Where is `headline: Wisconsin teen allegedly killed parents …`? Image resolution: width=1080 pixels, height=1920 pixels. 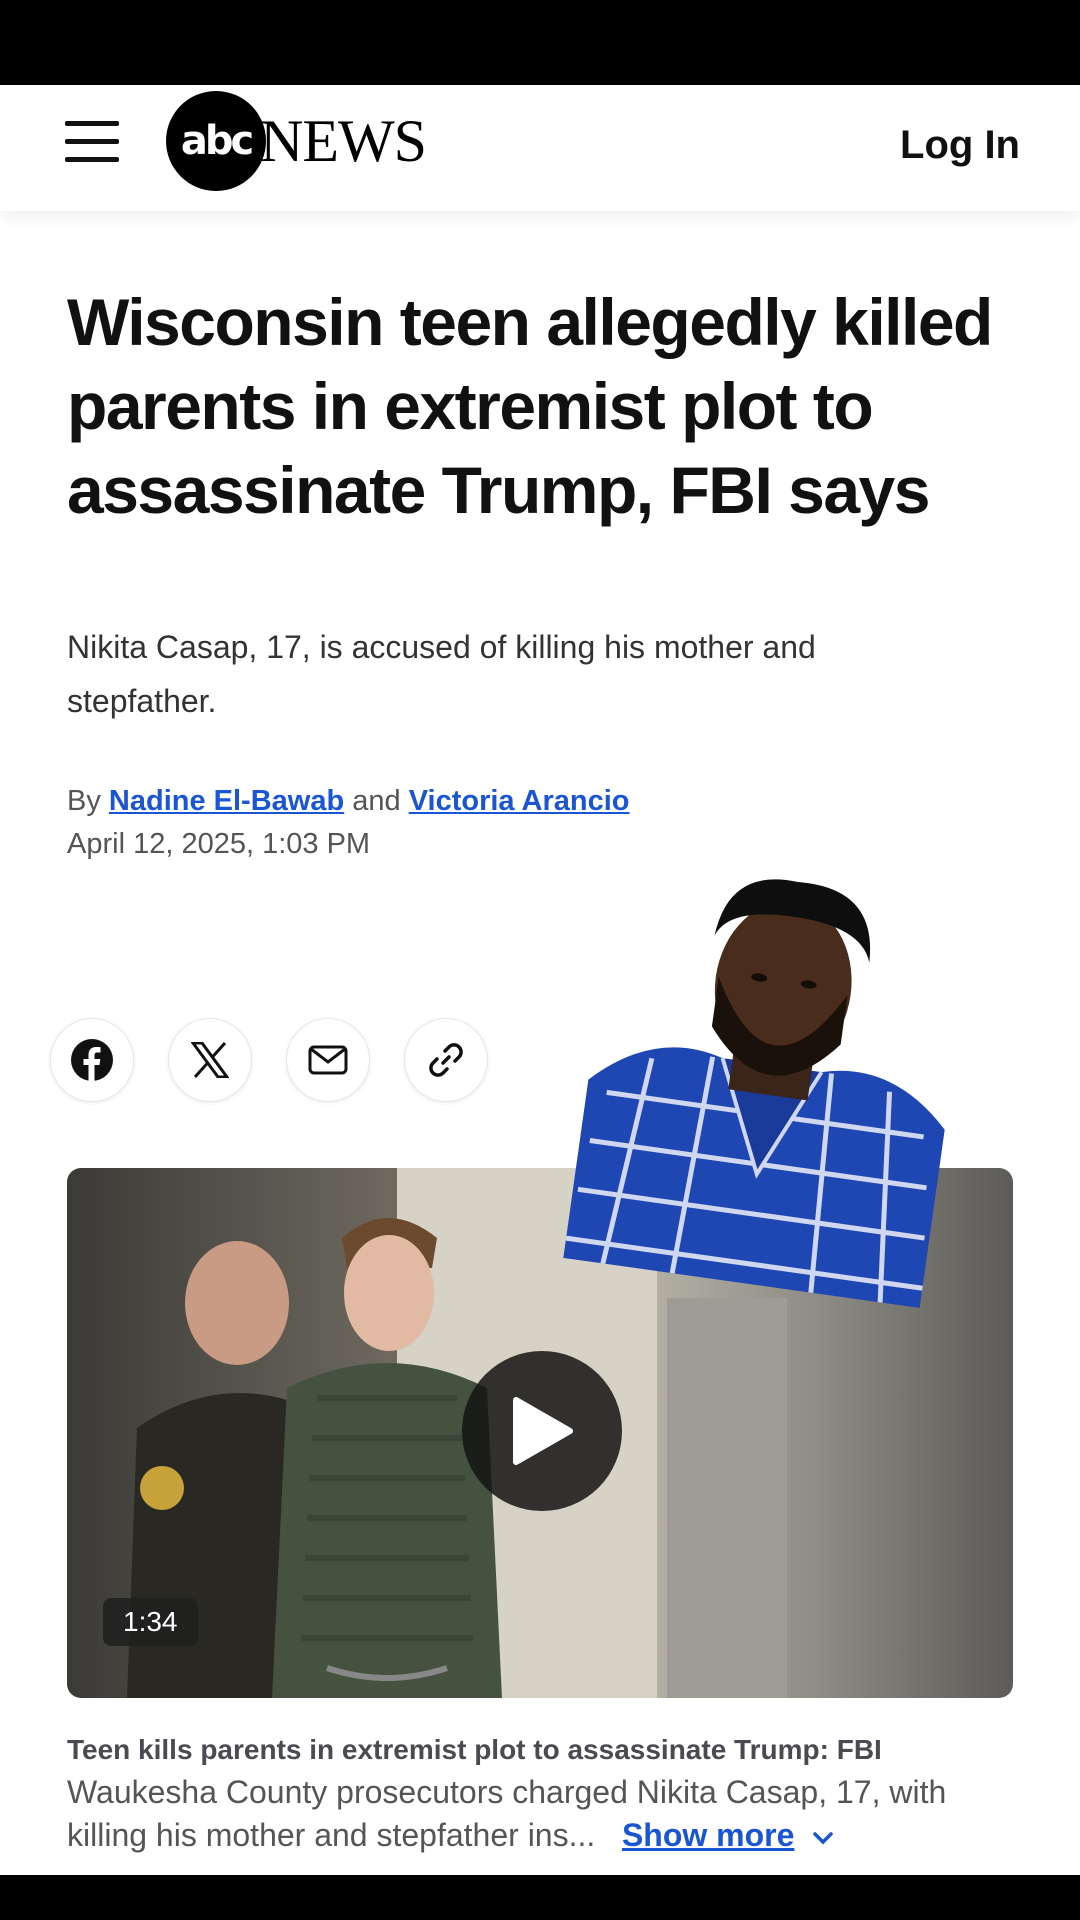
headline: Wisconsin teen allegedly killed parents … is located at coordinates (530, 406).